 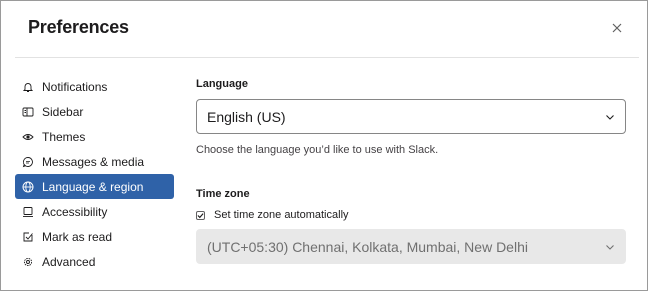 I want to click on sidebar-item-label: Mark as read, so click(x=77, y=236).